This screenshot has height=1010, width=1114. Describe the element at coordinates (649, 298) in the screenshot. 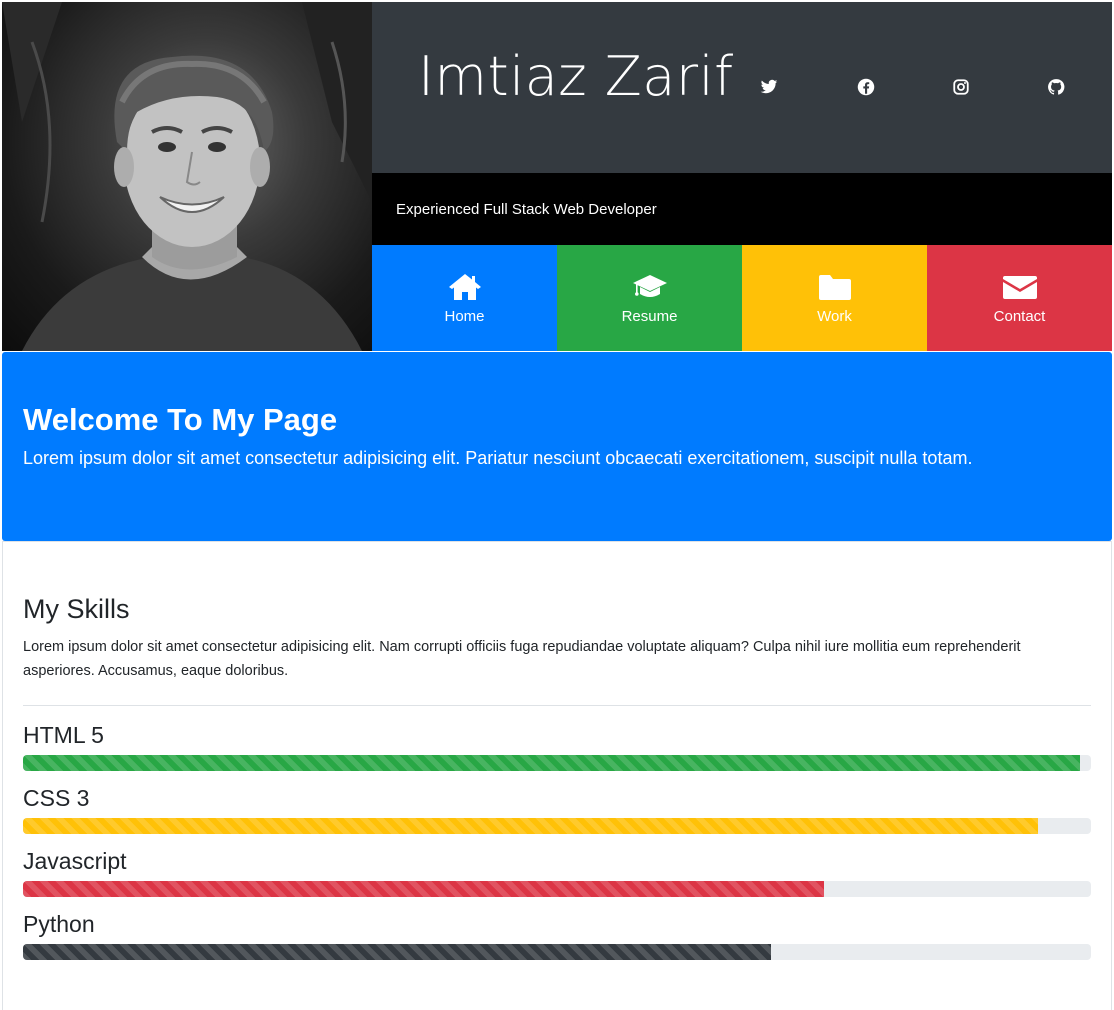

I see `nav-resume: Resume` at that location.